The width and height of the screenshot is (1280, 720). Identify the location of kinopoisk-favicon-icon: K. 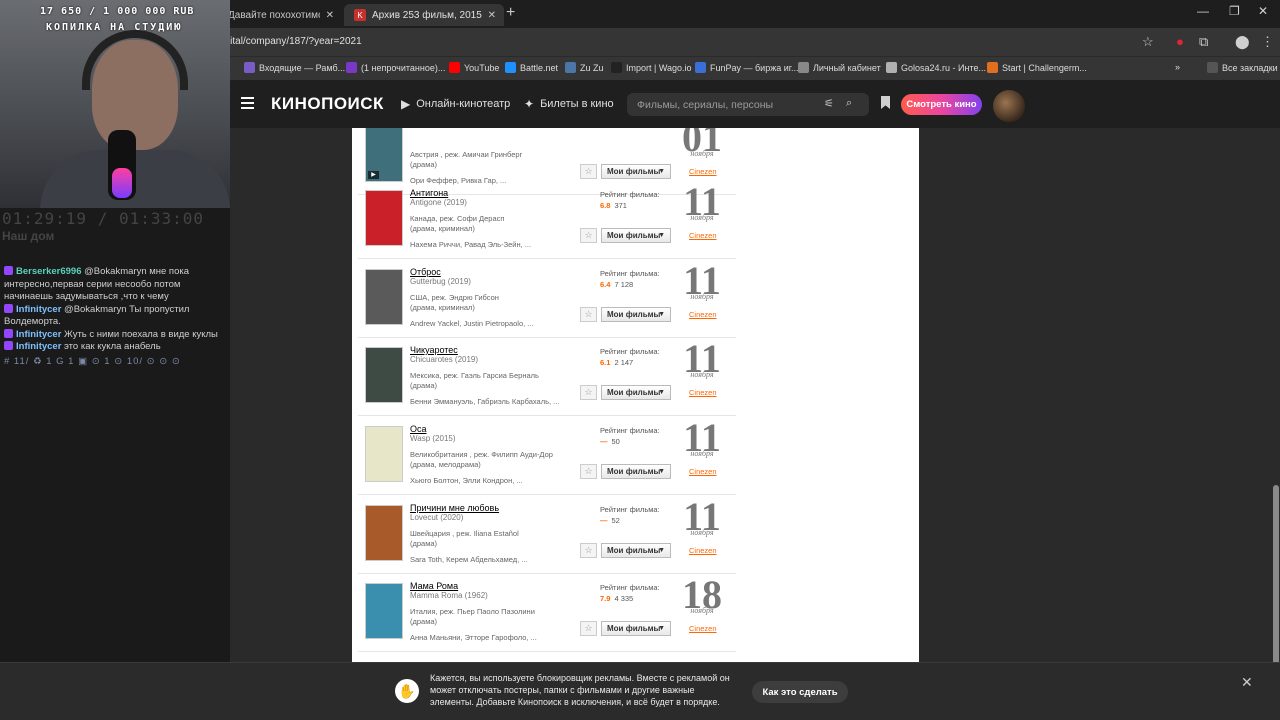
(360, 15).